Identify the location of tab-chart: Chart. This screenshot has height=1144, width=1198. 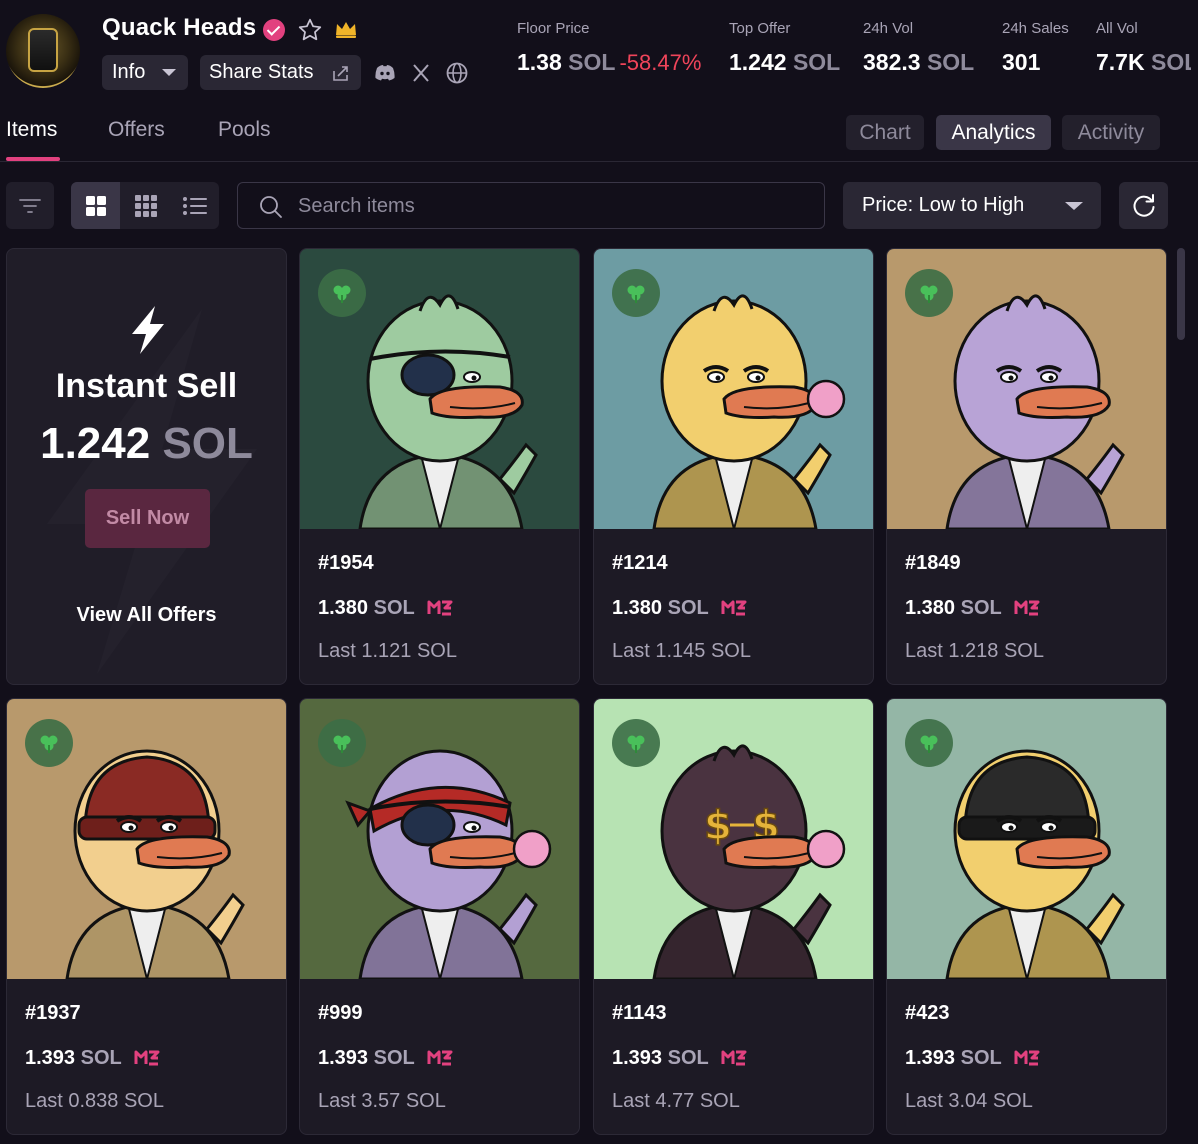
(885, 132).